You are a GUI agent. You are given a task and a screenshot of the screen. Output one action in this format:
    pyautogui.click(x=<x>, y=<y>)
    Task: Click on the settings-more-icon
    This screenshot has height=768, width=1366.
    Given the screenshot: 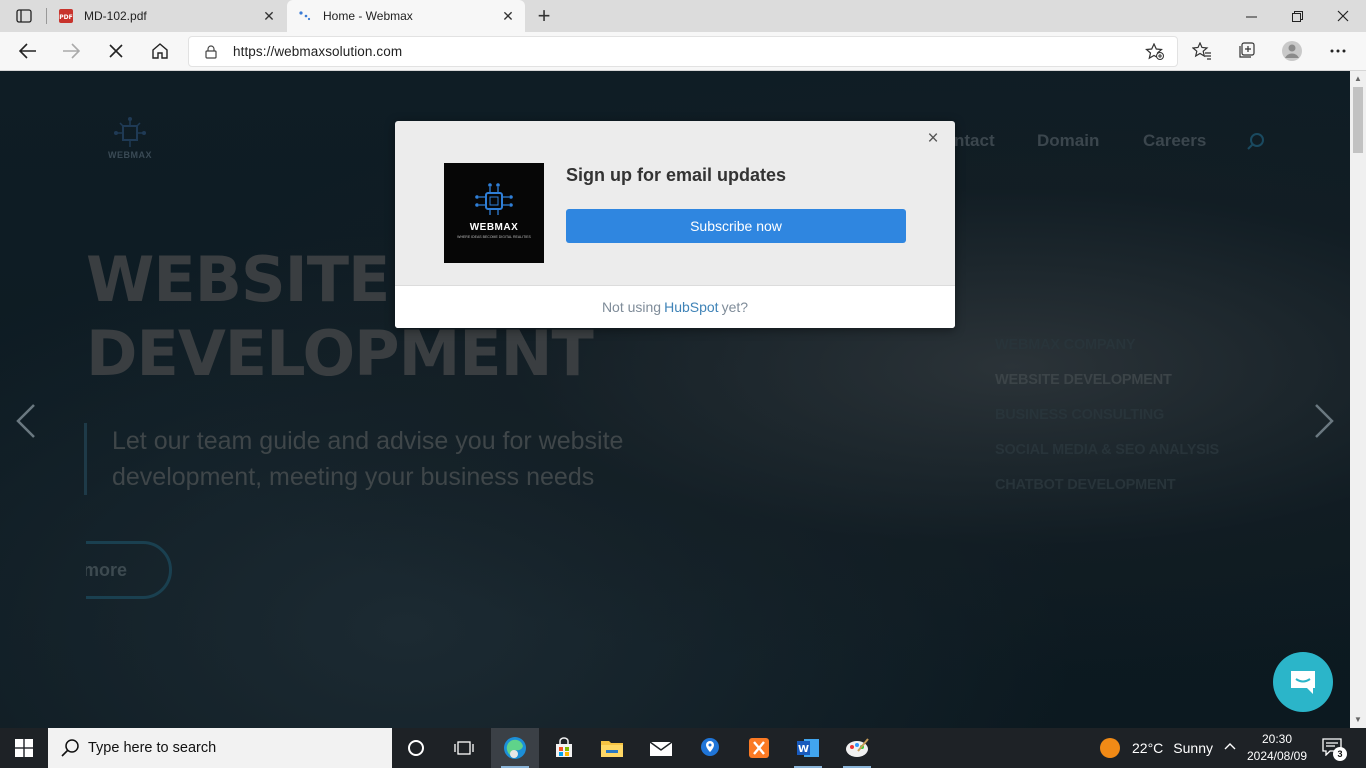 What is the action you would take?
    pyautogui.click(x=1338, y=51)
    